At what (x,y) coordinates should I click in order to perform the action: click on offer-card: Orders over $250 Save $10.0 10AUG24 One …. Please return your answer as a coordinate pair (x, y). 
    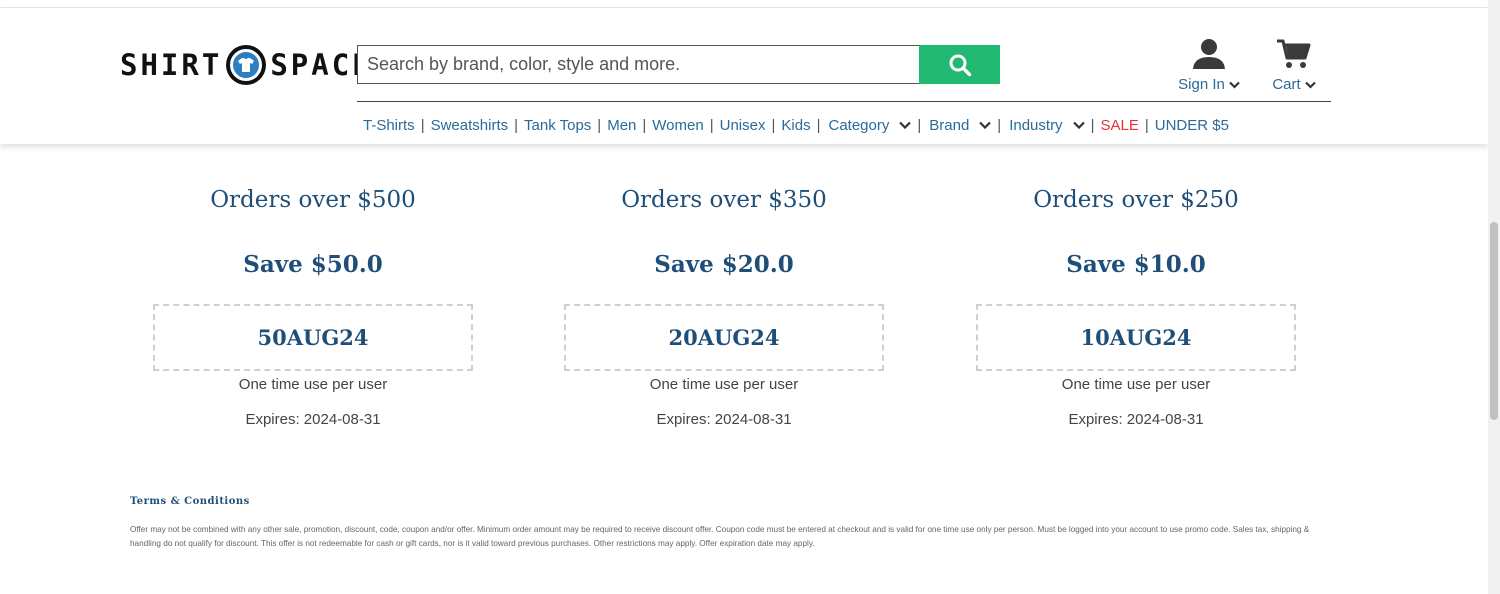
    Looking at the image, I should click on (1136, 304).